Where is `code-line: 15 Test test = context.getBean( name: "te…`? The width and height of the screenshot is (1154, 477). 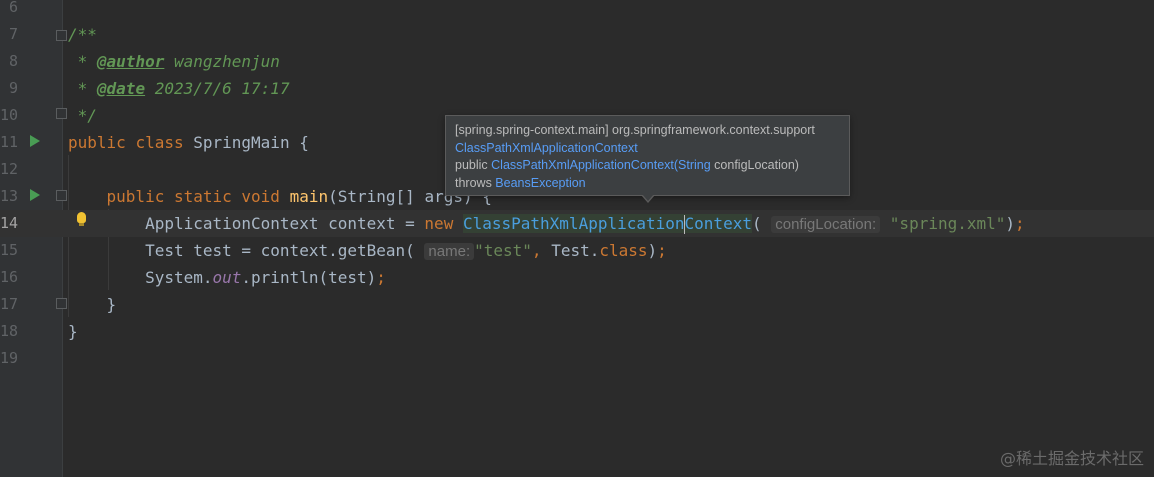 code-line: 15 Test test = context.getBean( name: "te… is located at coordinates (577, 250).